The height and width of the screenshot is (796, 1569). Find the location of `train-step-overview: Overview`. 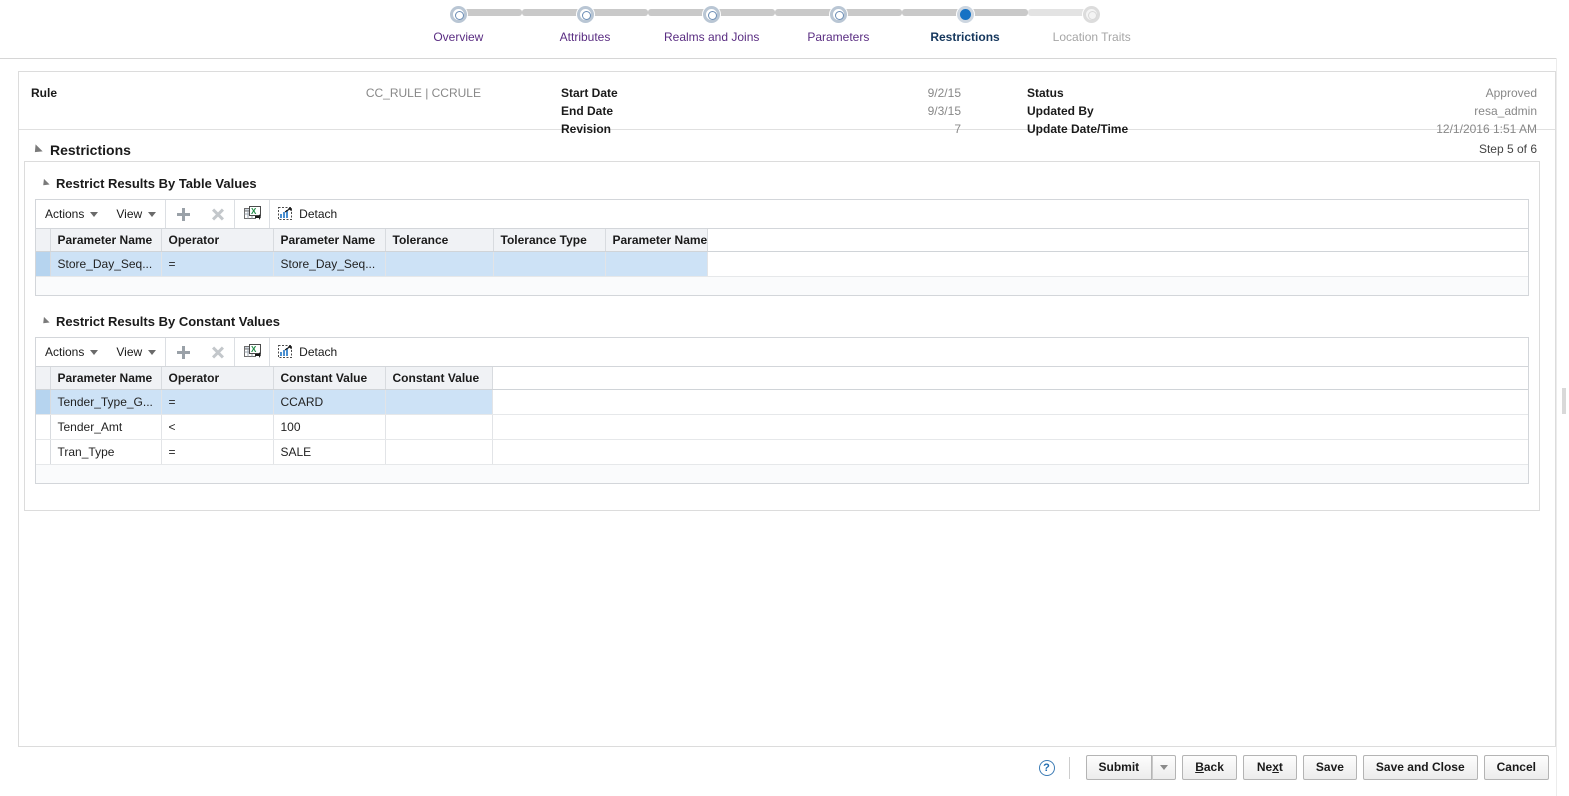

train-step-overview: Overview is located at coordinates (458, 22).